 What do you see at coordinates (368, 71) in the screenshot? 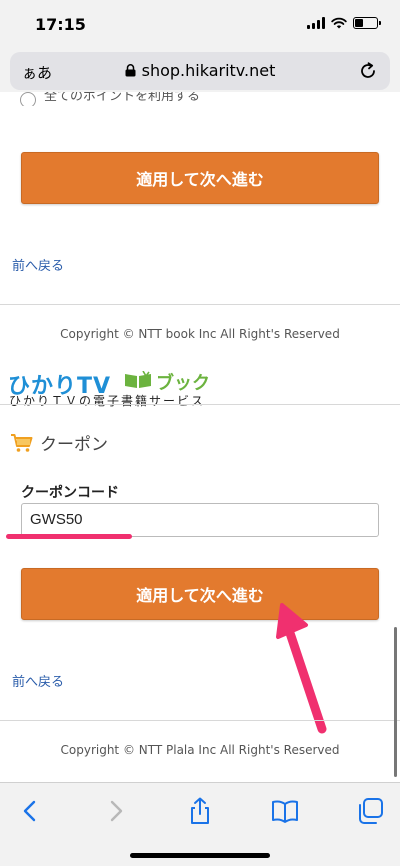
I see `reload-icon` at bounding box center [368, 71].